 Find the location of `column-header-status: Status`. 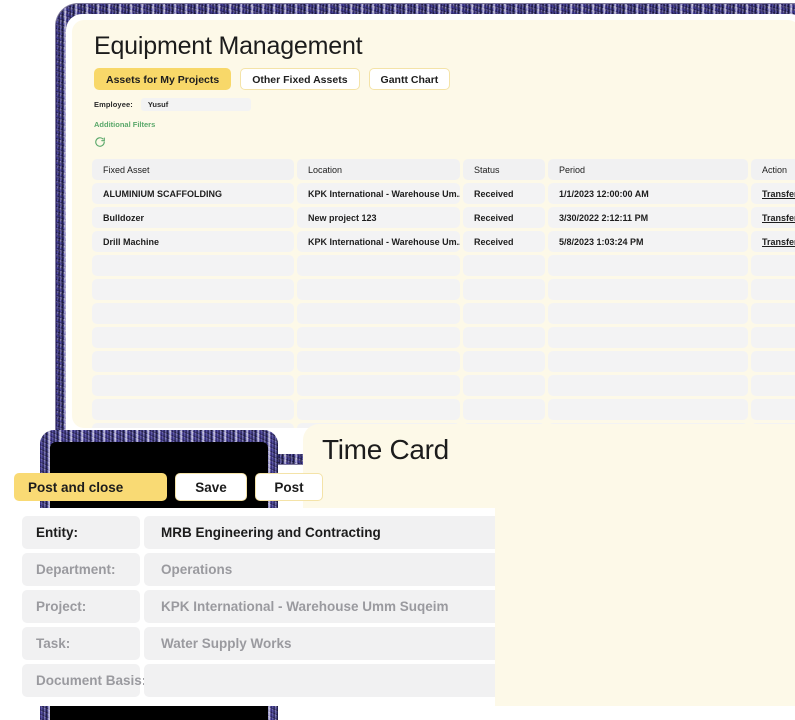

column-header-status: Status is located at coordinates (504, 169).